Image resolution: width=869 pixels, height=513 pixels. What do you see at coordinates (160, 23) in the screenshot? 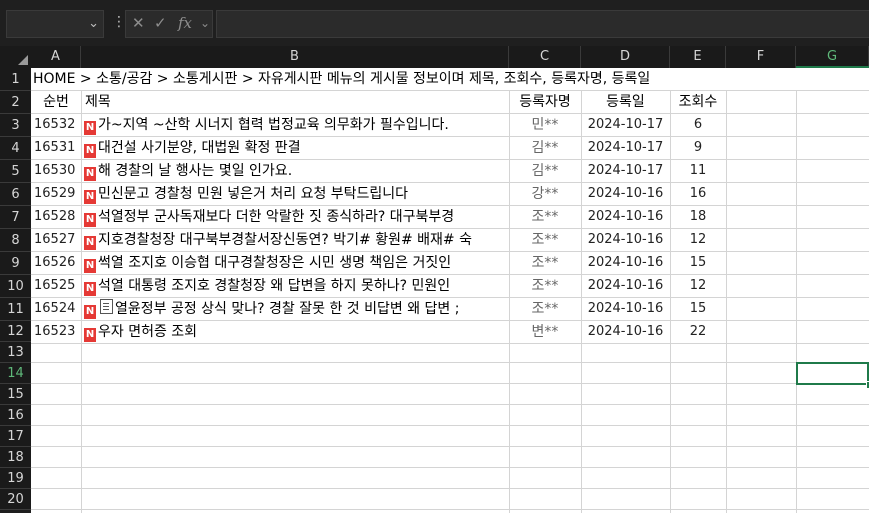
I see `enter-icon: ✓` at bounding box center [160, 23].